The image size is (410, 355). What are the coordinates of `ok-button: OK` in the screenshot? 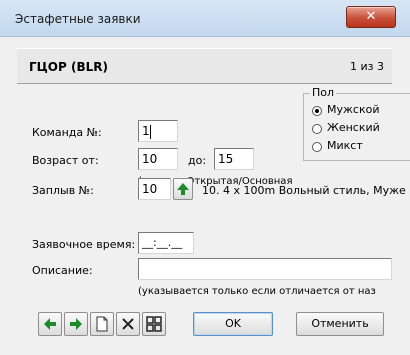 It's located at (233, 324).